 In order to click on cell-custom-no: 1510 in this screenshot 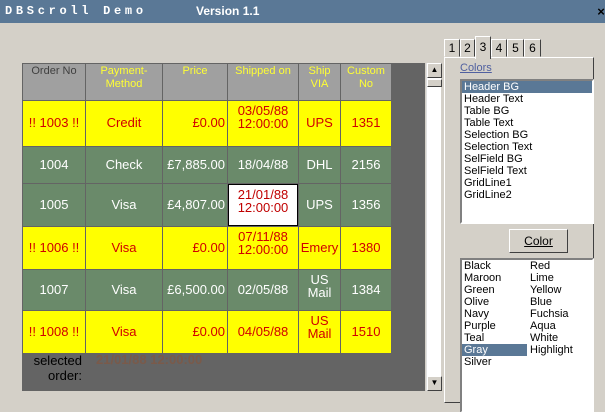, I will do `click(366, 332)`.